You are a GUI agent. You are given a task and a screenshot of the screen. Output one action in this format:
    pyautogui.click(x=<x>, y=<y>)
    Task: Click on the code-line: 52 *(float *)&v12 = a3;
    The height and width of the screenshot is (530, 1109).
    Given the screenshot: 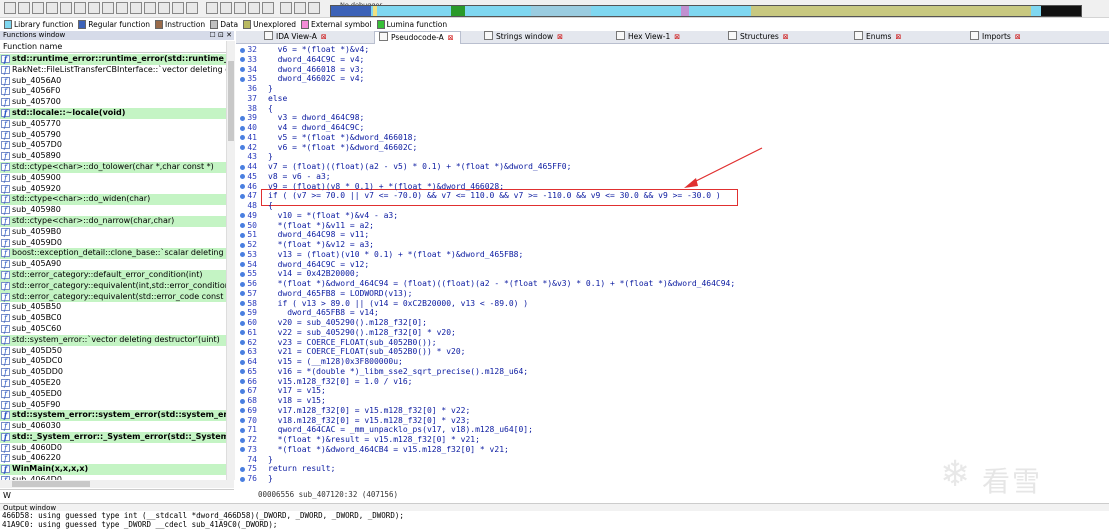 What is the action you would take?
    pyautogui.click(x=666, y=245)
    